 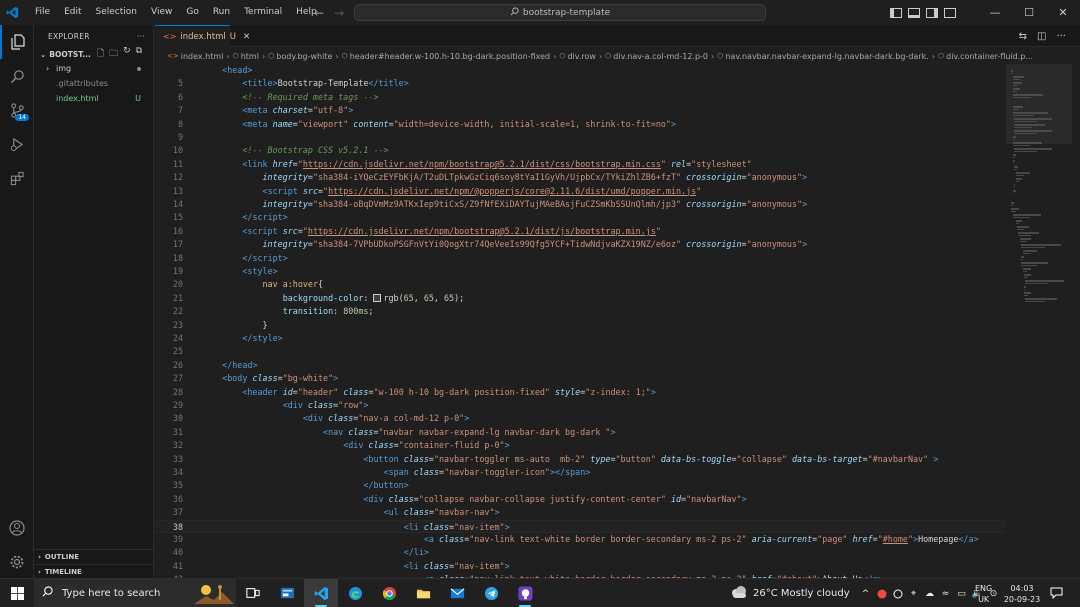 I want to click on taskbar-app-icon, so click(x=287, y=593).